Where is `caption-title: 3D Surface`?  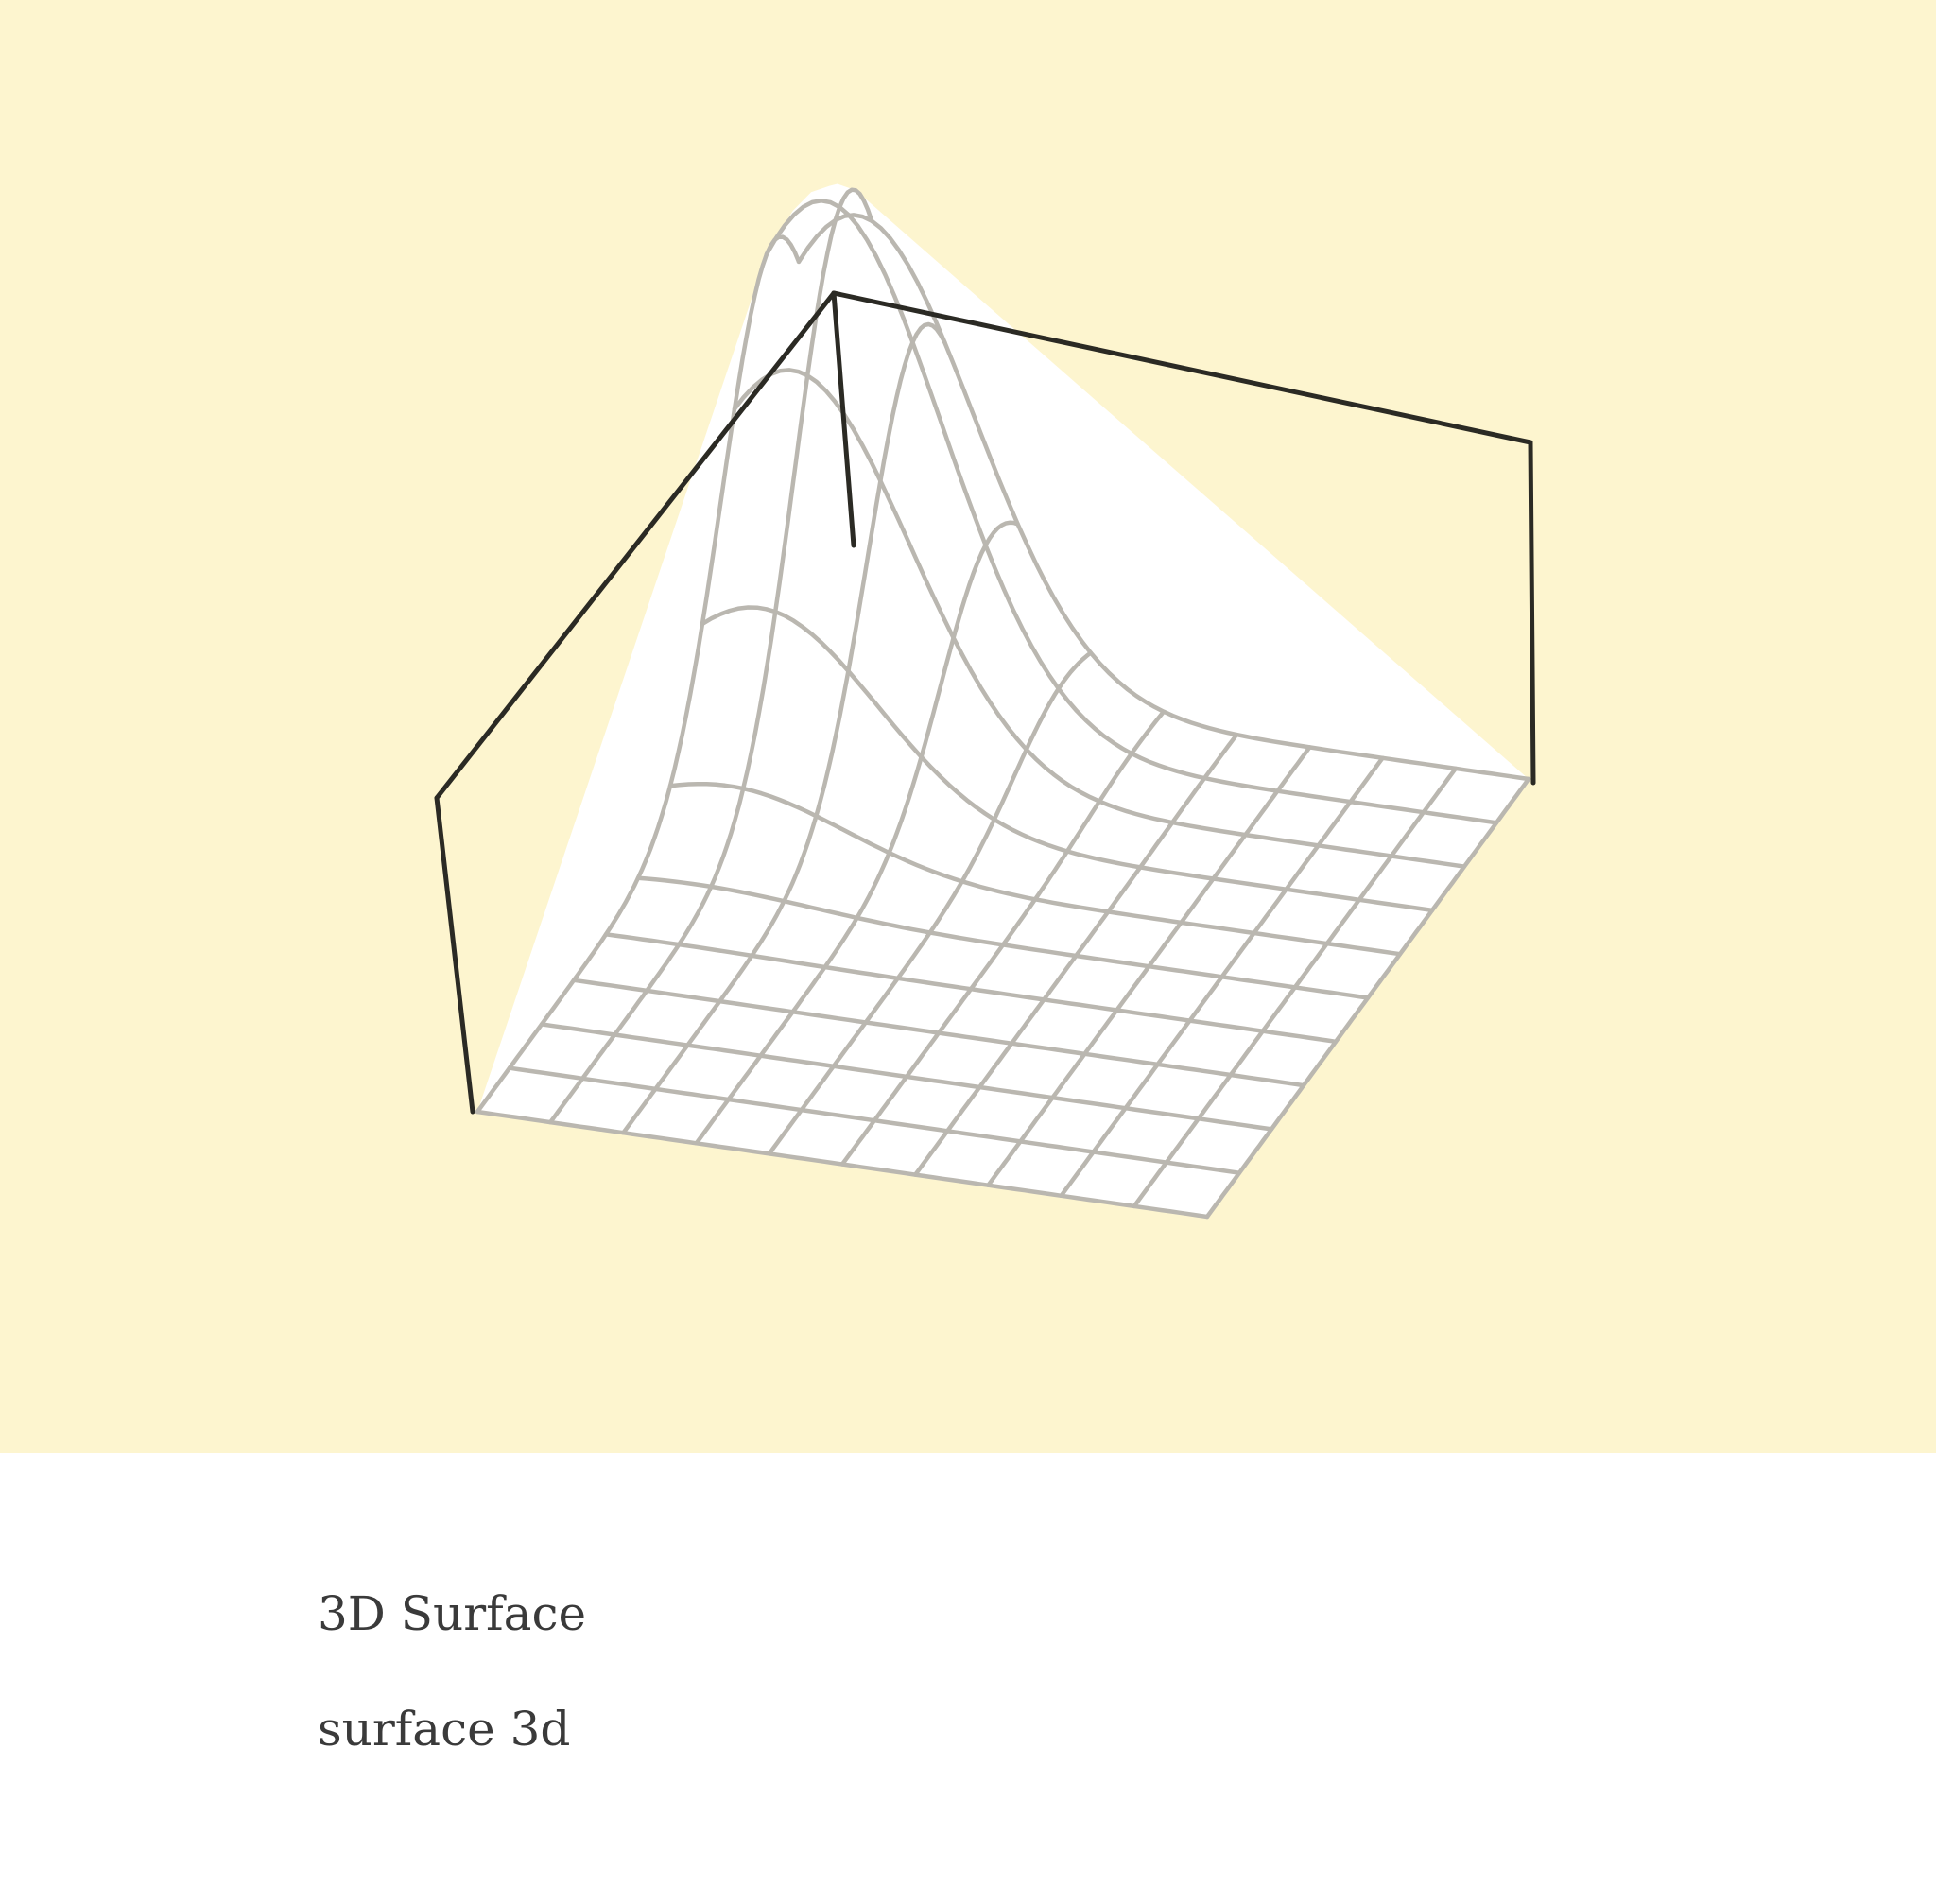
caption-title: 3D Surface is located at coordinates (453, 1613).